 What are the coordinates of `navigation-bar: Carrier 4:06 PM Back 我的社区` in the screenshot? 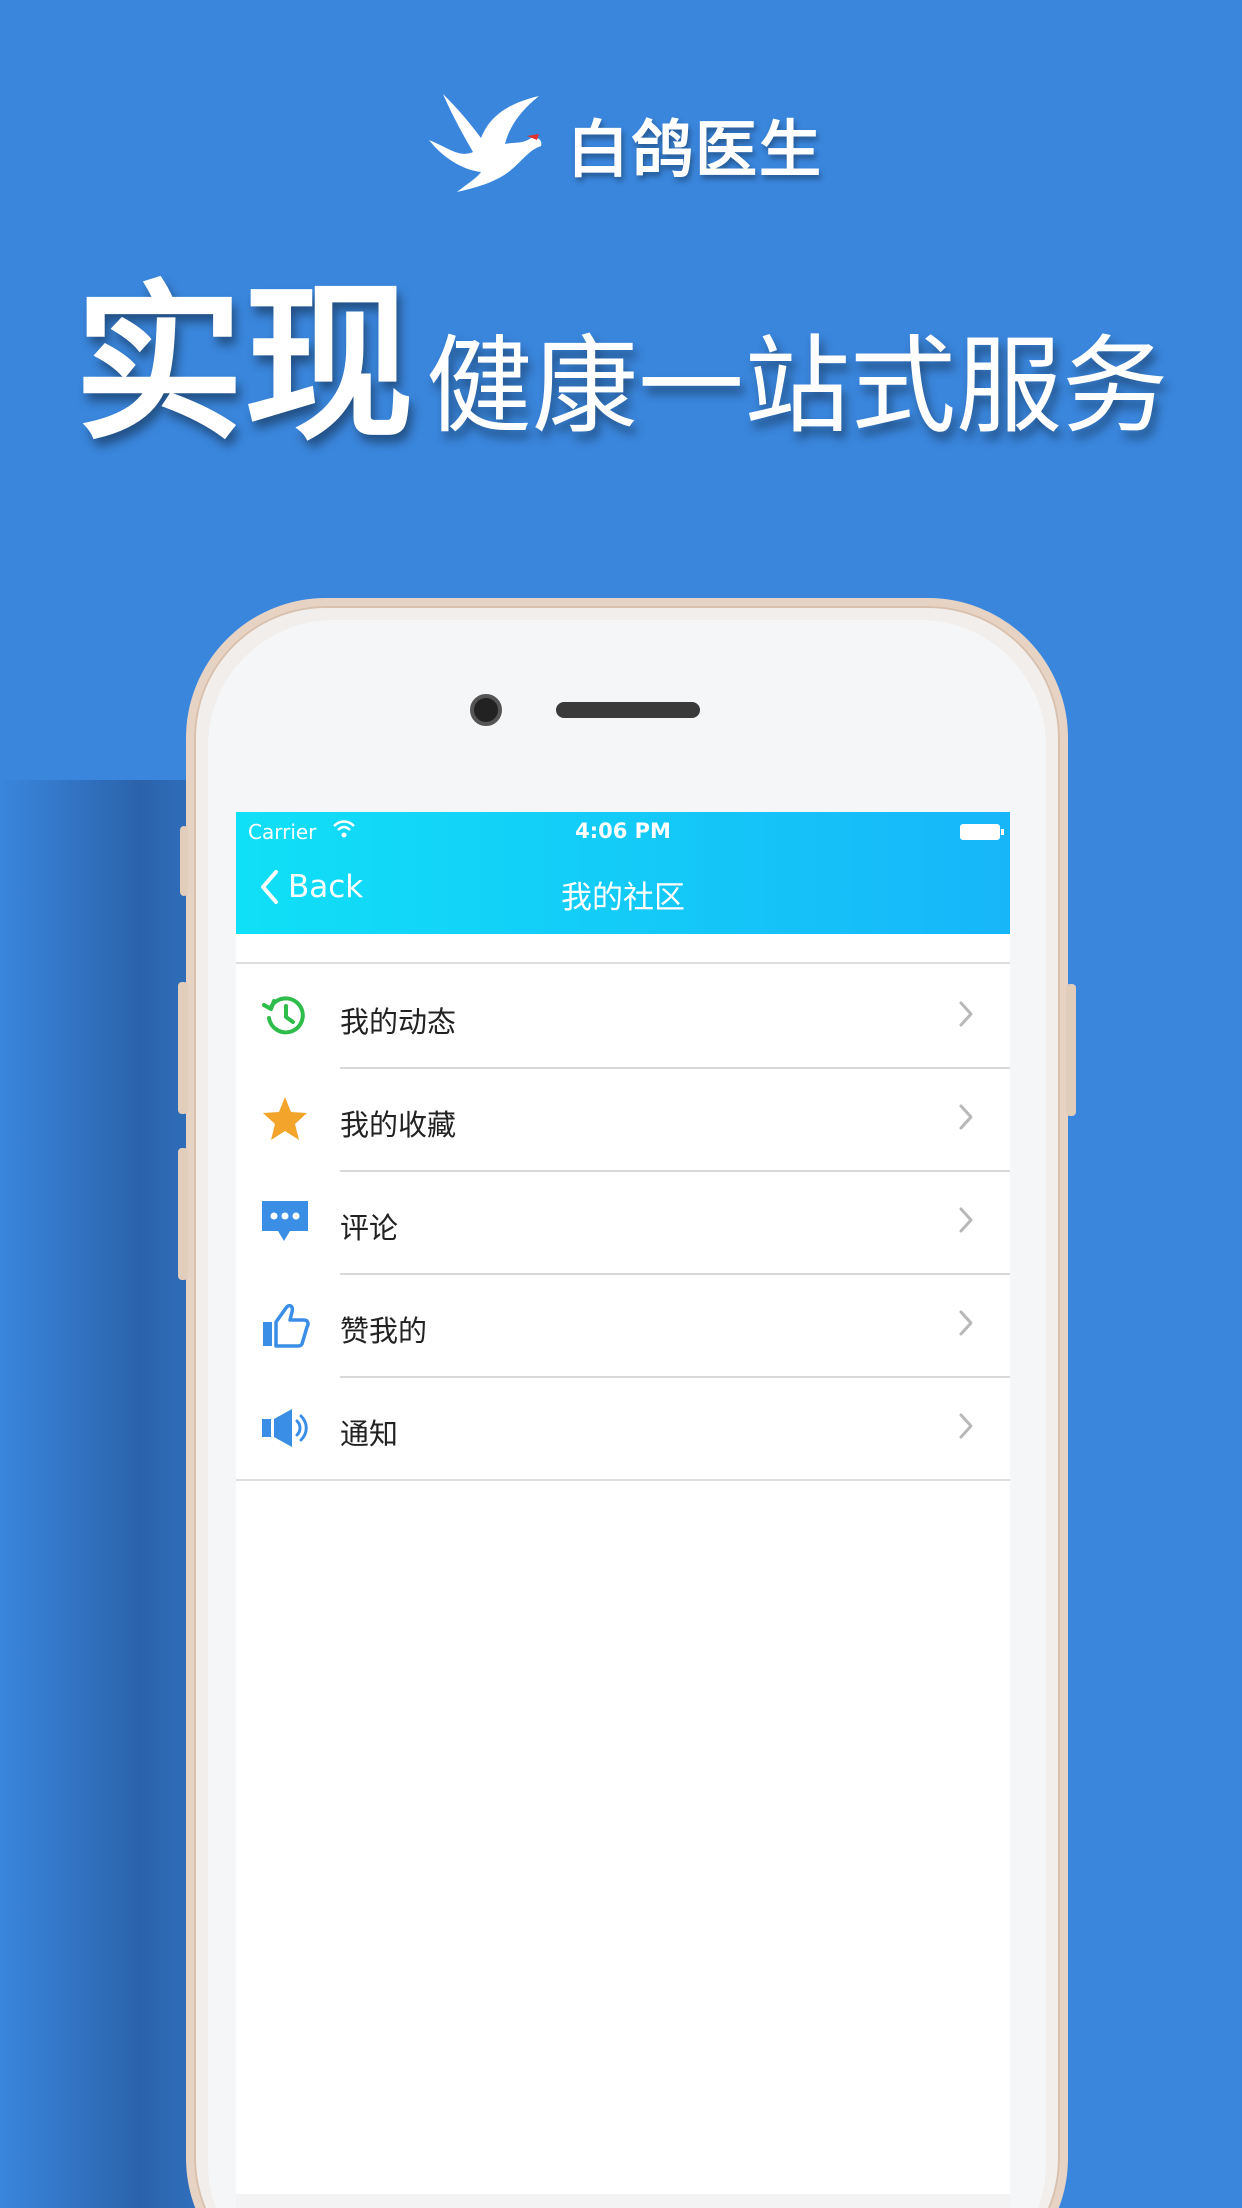 It's located at (623, 873).